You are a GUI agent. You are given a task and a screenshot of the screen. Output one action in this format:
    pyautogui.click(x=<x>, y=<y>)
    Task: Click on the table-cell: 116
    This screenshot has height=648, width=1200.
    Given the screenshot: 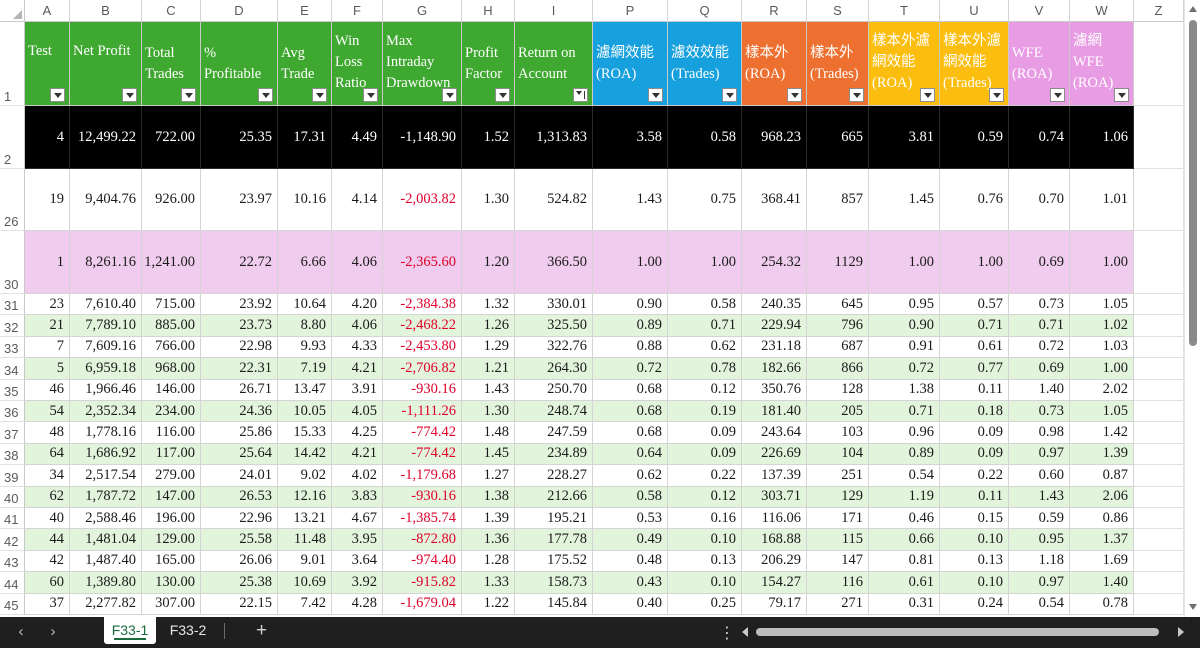 What is the action you would take?
    pyautogui.click(x=838, y=583)
    